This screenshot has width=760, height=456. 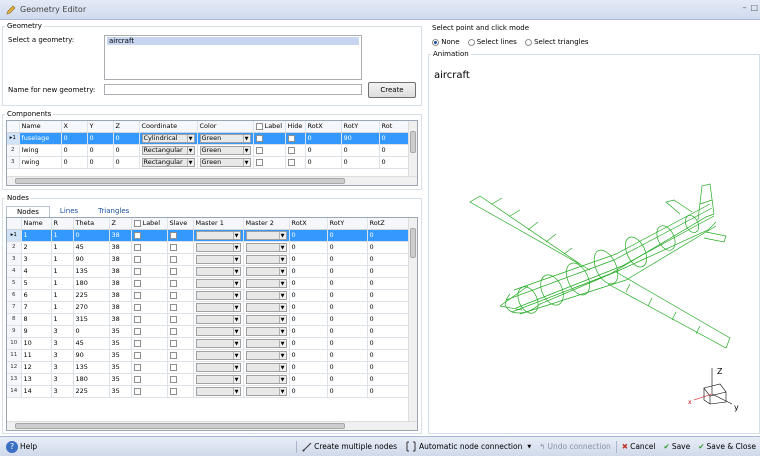 I want to click on row-header: ▸1, so click(x=13, y=138).